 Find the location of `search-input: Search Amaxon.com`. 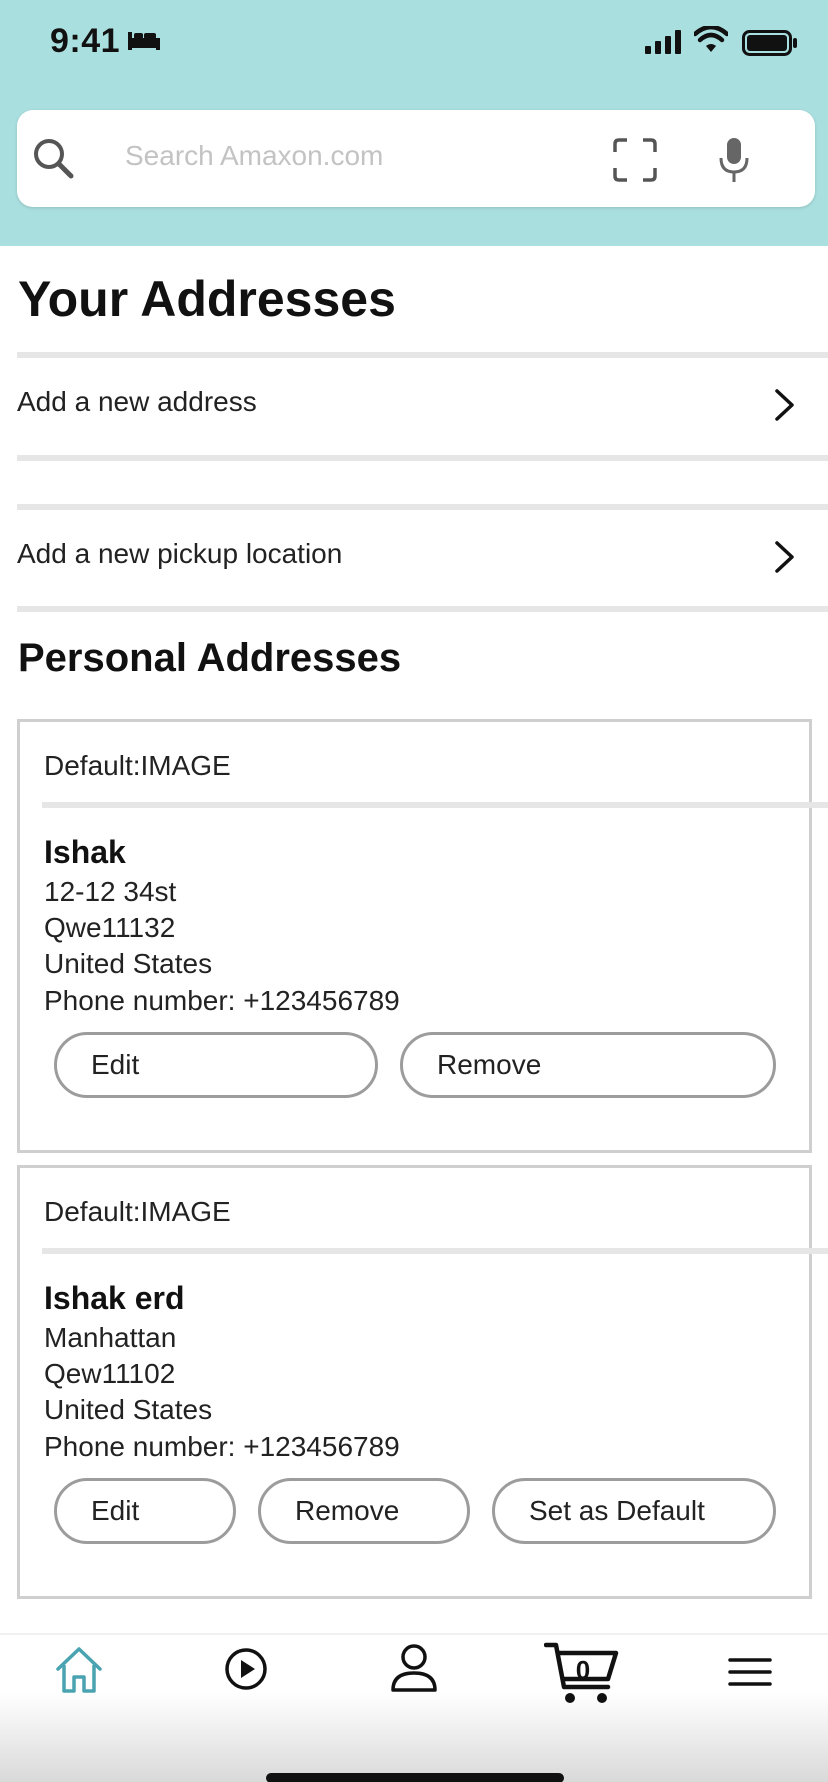

search-input: Search Amaxon.com is located at coordinates (254, 156).